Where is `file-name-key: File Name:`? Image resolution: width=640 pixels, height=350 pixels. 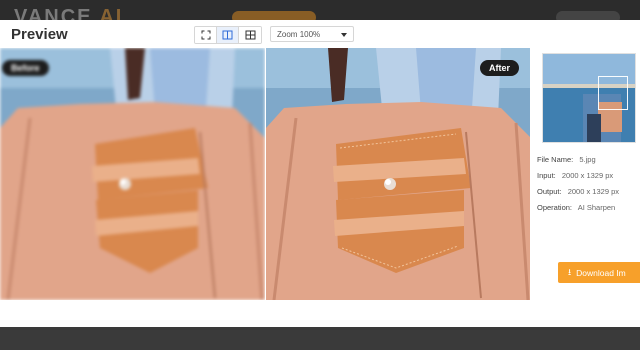 file-name-key: File Name: is located at coordinates (555, 159).